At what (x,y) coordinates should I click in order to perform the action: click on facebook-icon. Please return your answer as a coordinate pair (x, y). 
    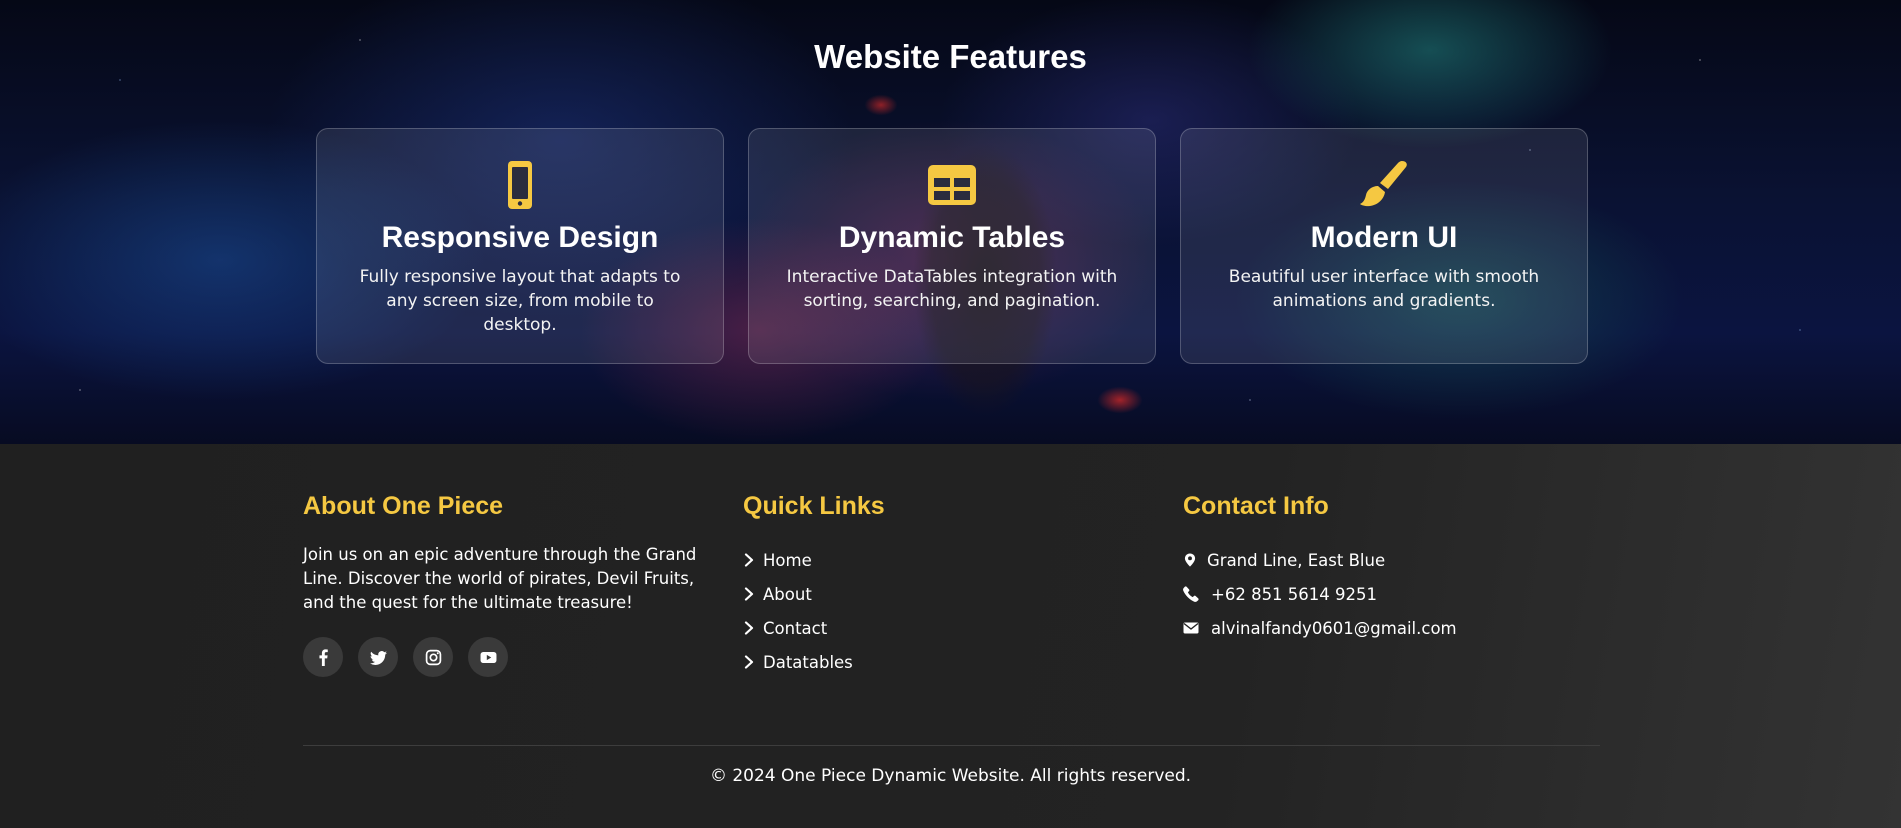
    Looking at the image, I should click on (323, 657).